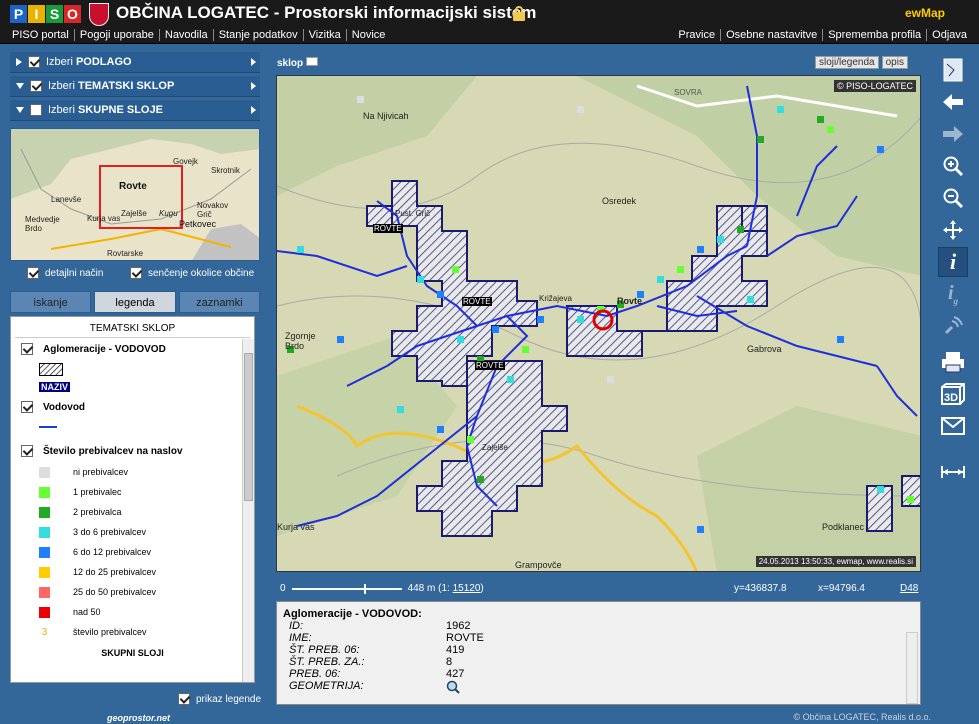 The height and width of the screenshot is (724, 979). What do you see at coordinates (36, 86) in the screenshot?
I see `thematic-set-checkbox` at bounding box center [36, 86].